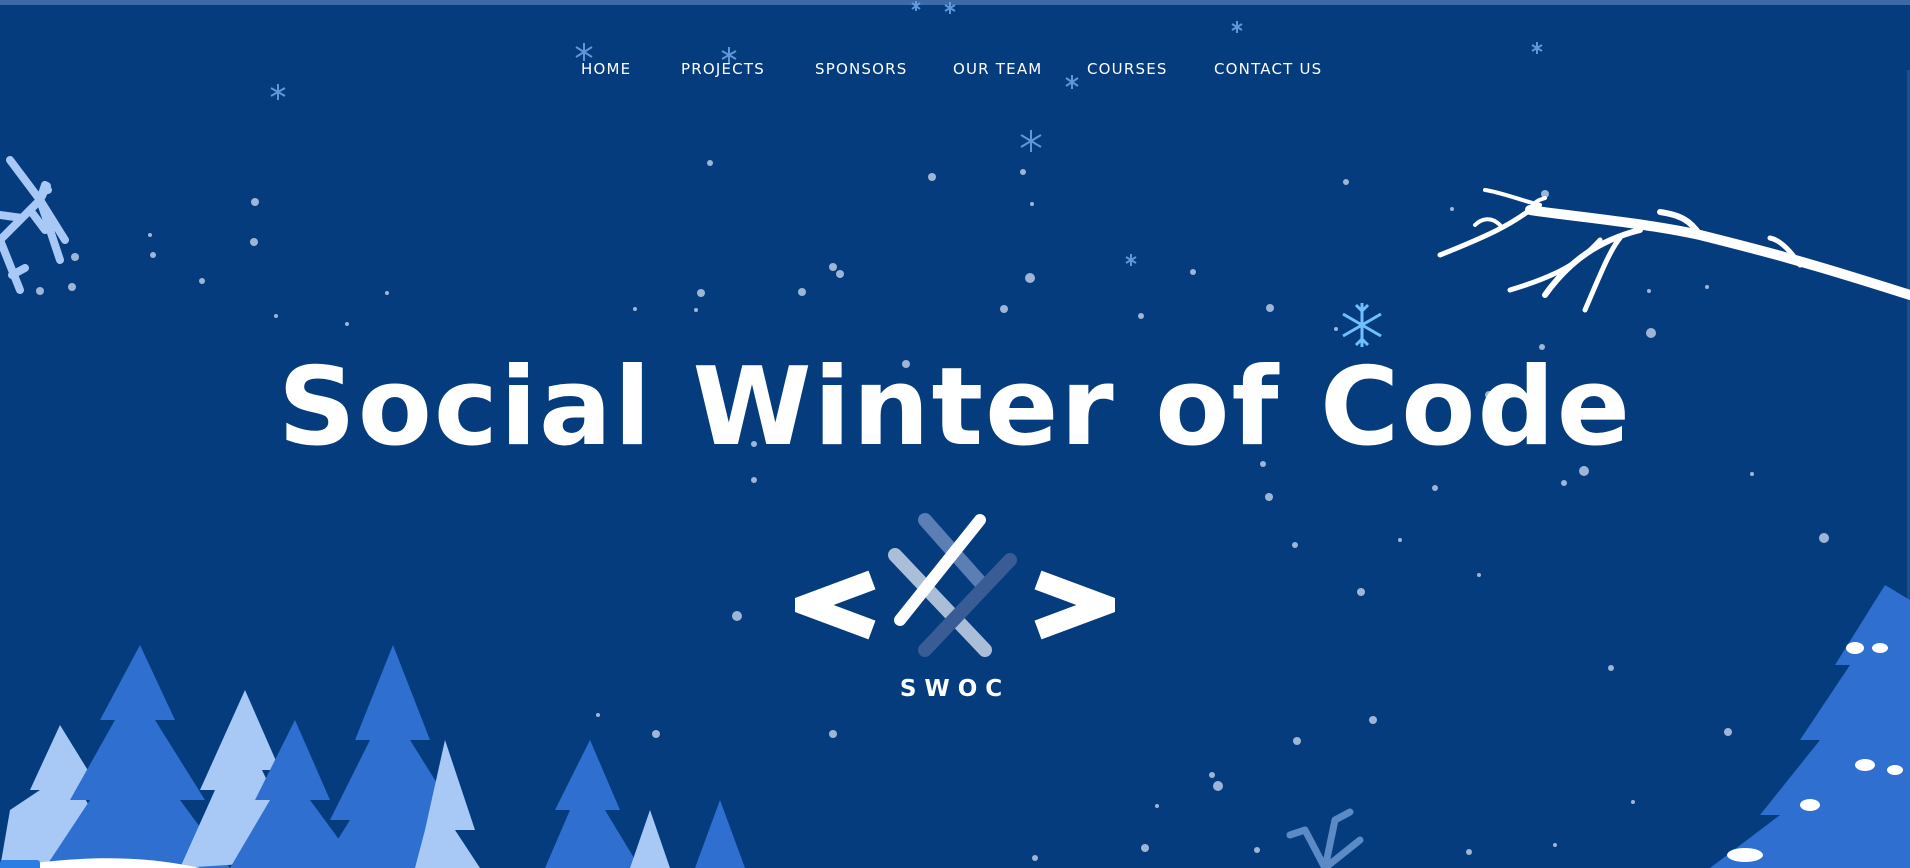 This screenshot has height=868, width=1910. I want to click on nav-our-team-link: OUR TEAM, so click(997, 69).